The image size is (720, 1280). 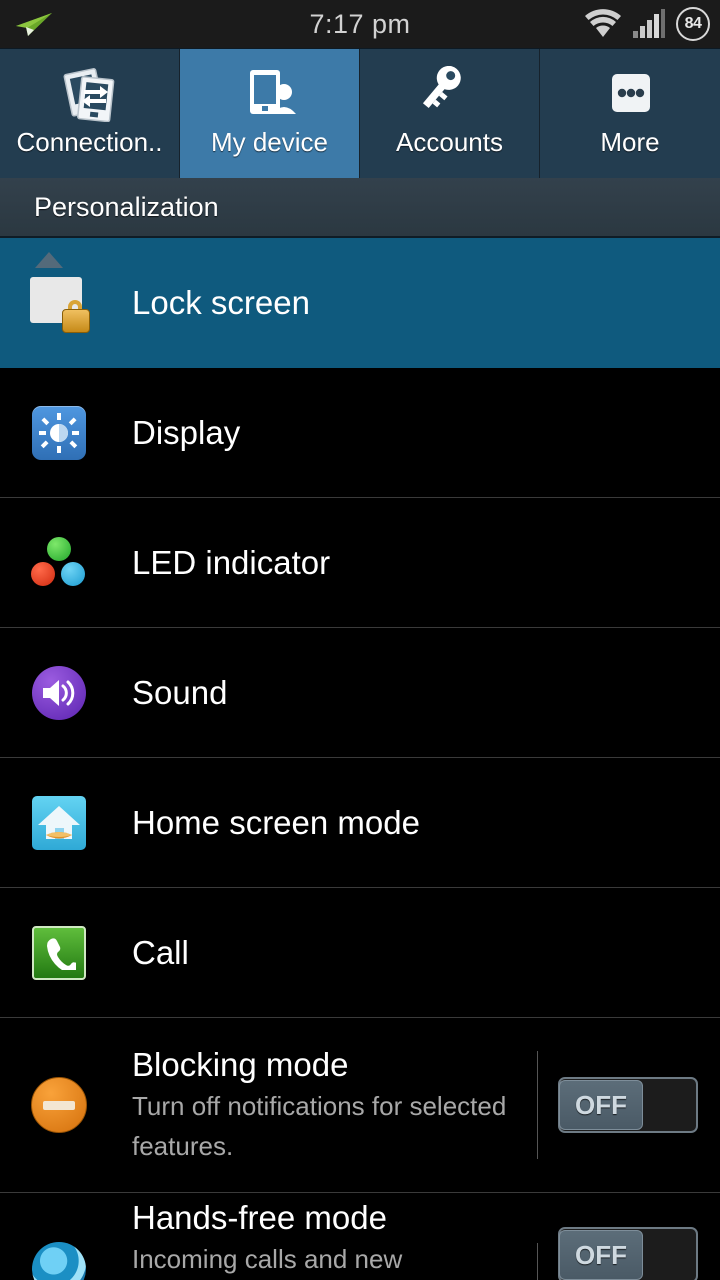 I want to click on list-item-title: Call, so click(x=160, y=952).